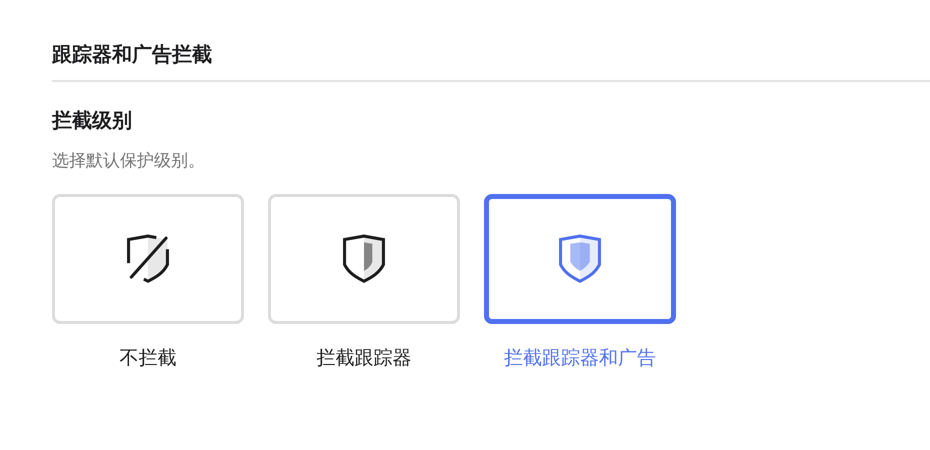  What do you see at coordinates (132, 54) in the screenshot?
I see `section-title: 跟踪器和广告拦截` at bounding box center [132, 54].